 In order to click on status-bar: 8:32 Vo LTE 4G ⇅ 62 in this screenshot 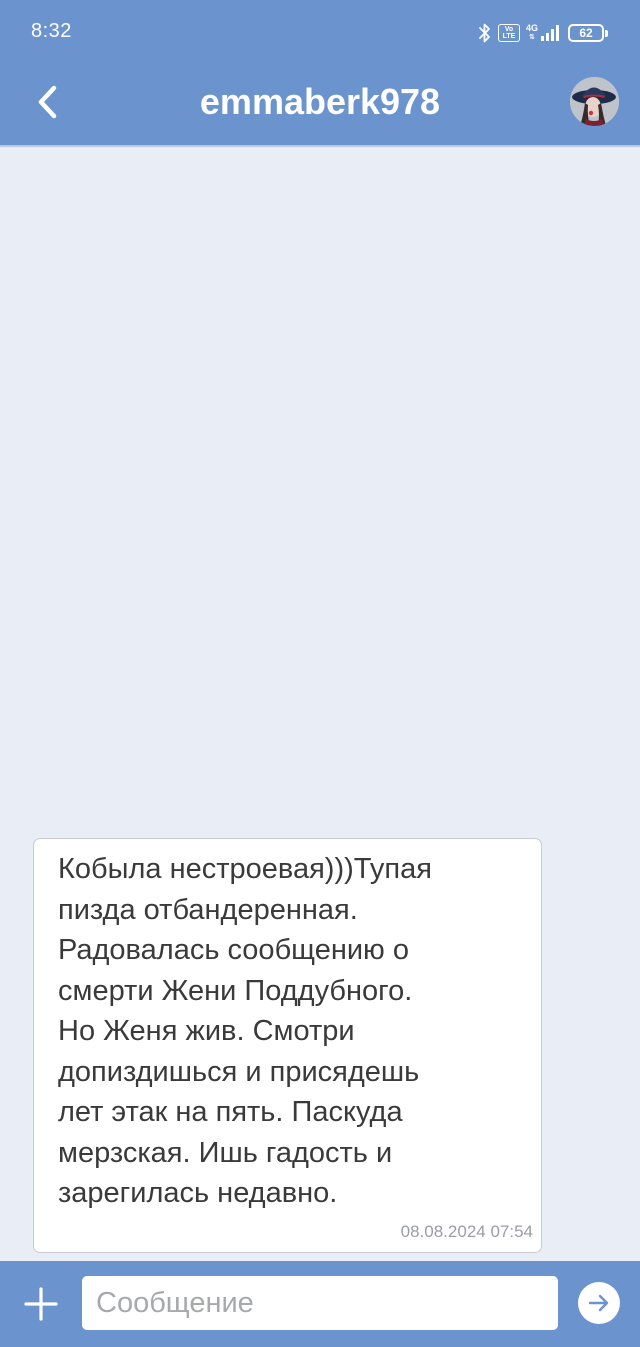, I will do `click(320, 33)`.